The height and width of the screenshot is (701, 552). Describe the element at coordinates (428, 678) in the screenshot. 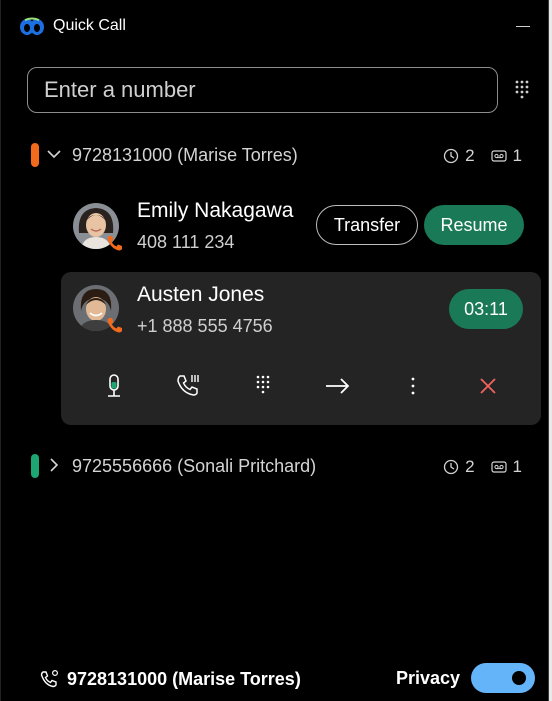

I see `privacy-label: Privacy` at that location.